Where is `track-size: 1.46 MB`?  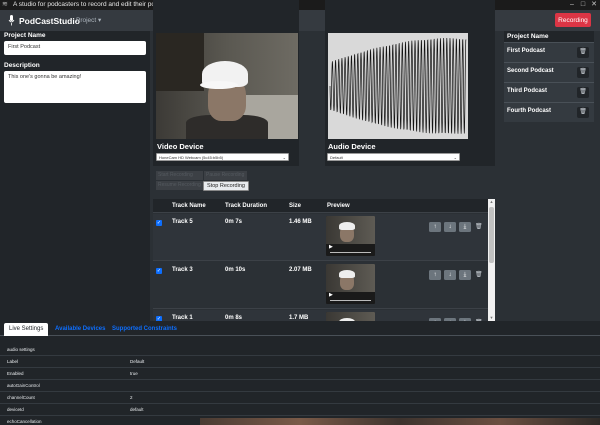 track-size: 1.46 MB is located at coordinates (300, 222).